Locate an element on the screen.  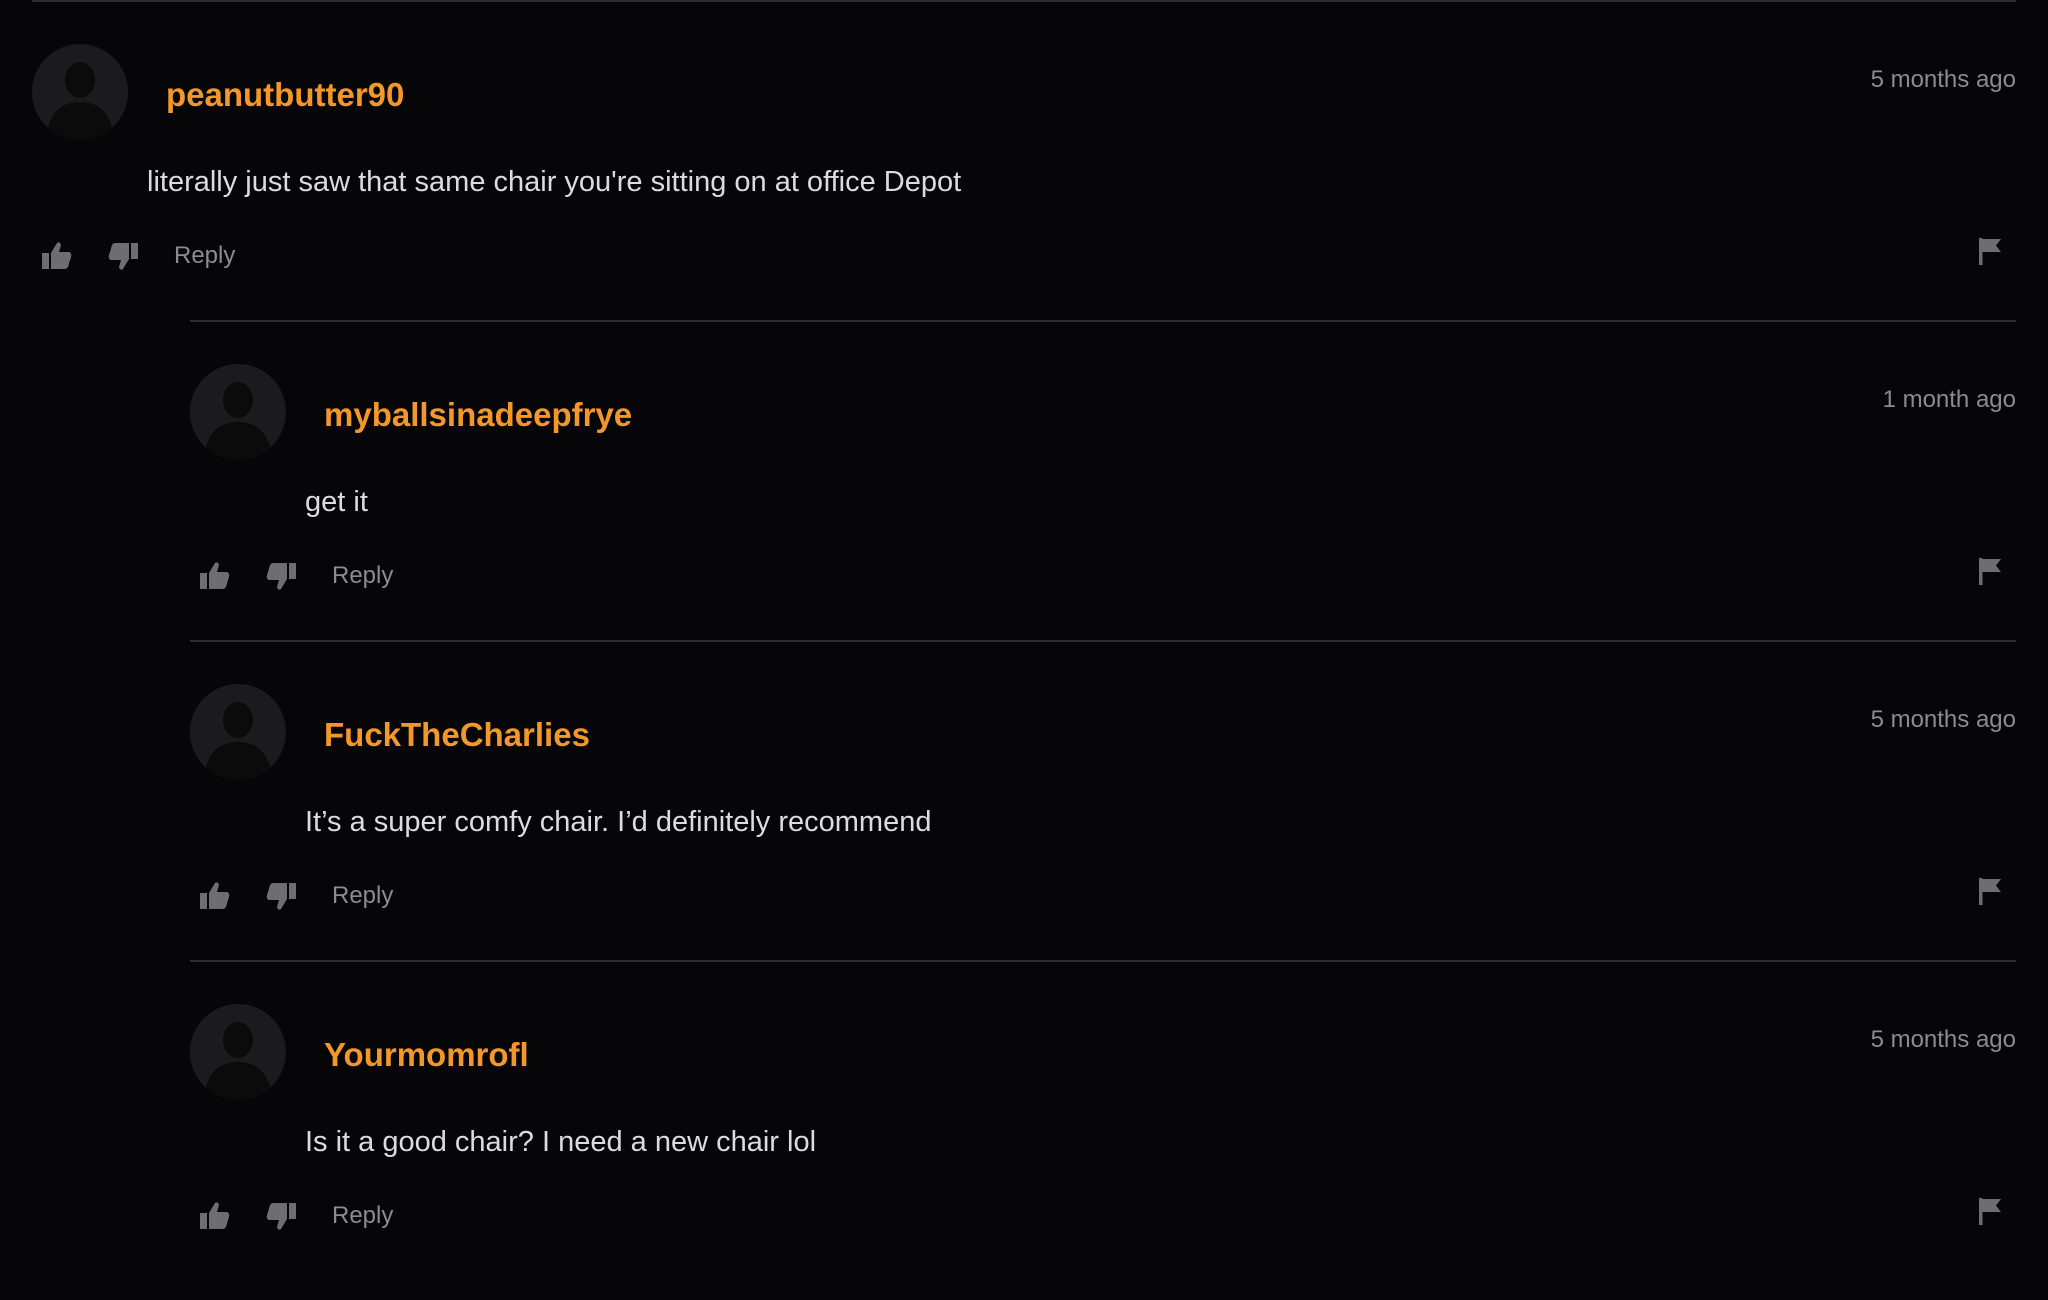
comment-username: Yourmomrofl is located at coordinates (426, 1055).